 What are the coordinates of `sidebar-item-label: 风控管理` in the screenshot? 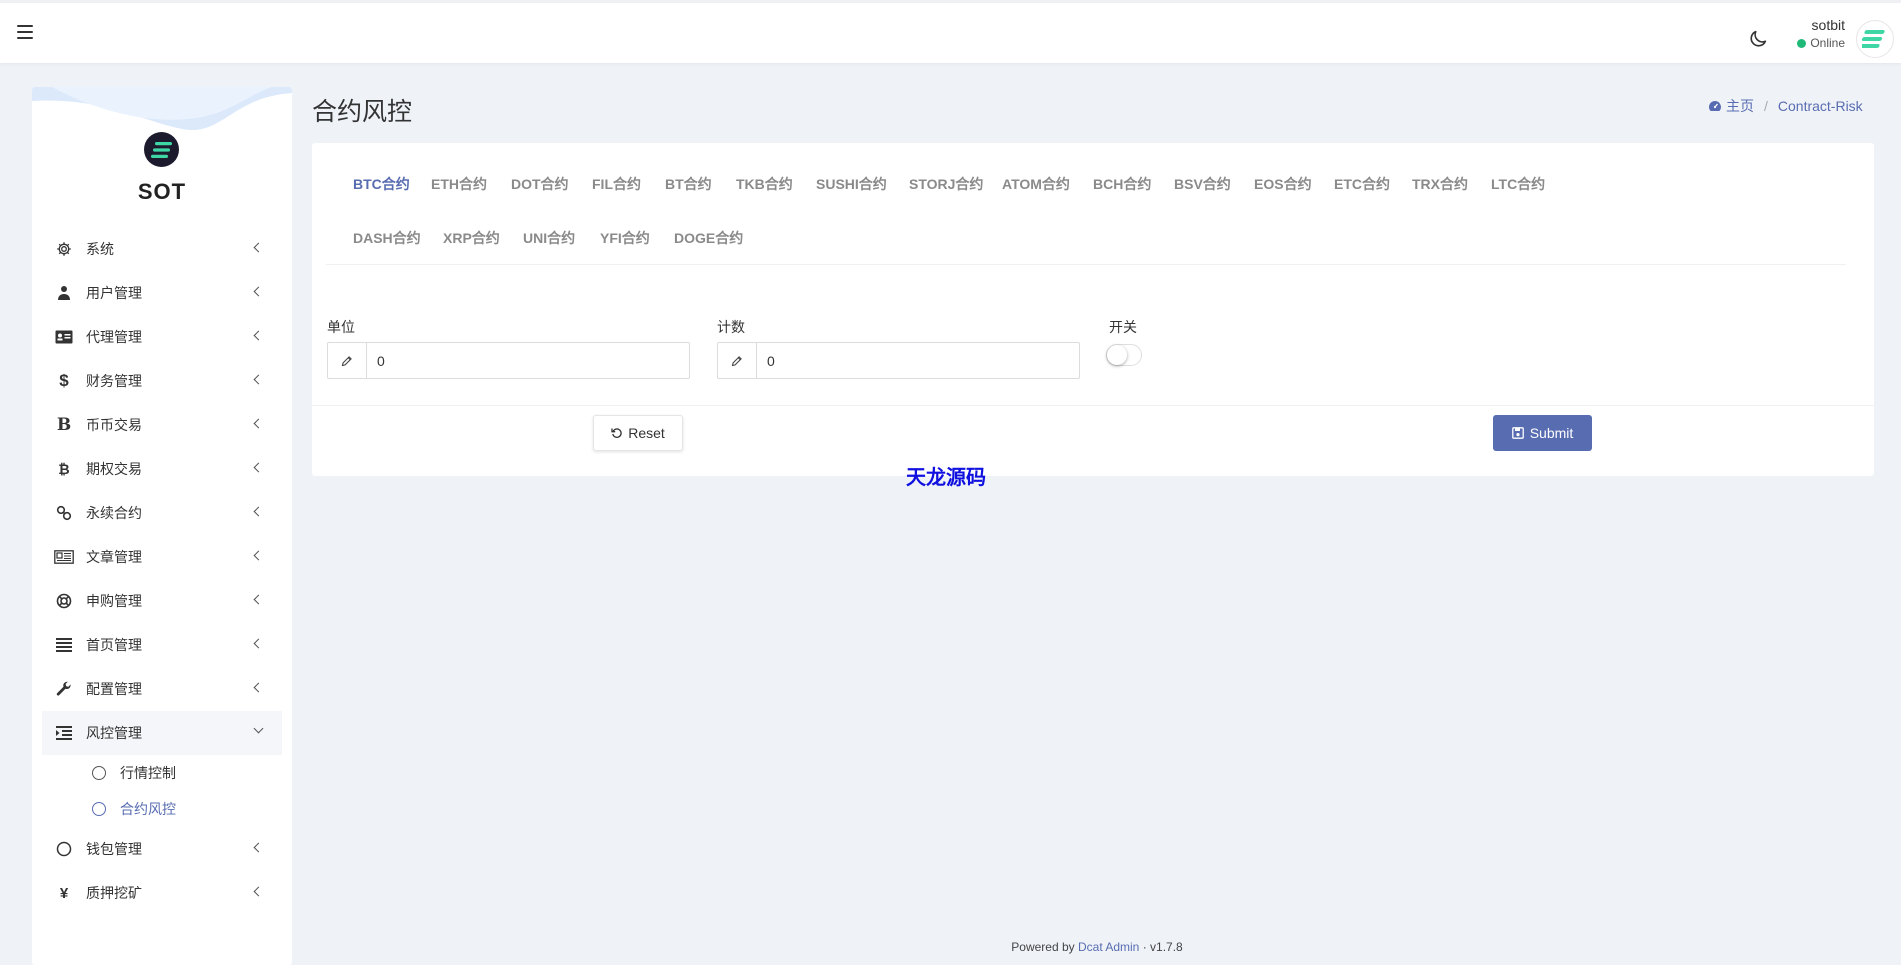 It's located at (114, 733).